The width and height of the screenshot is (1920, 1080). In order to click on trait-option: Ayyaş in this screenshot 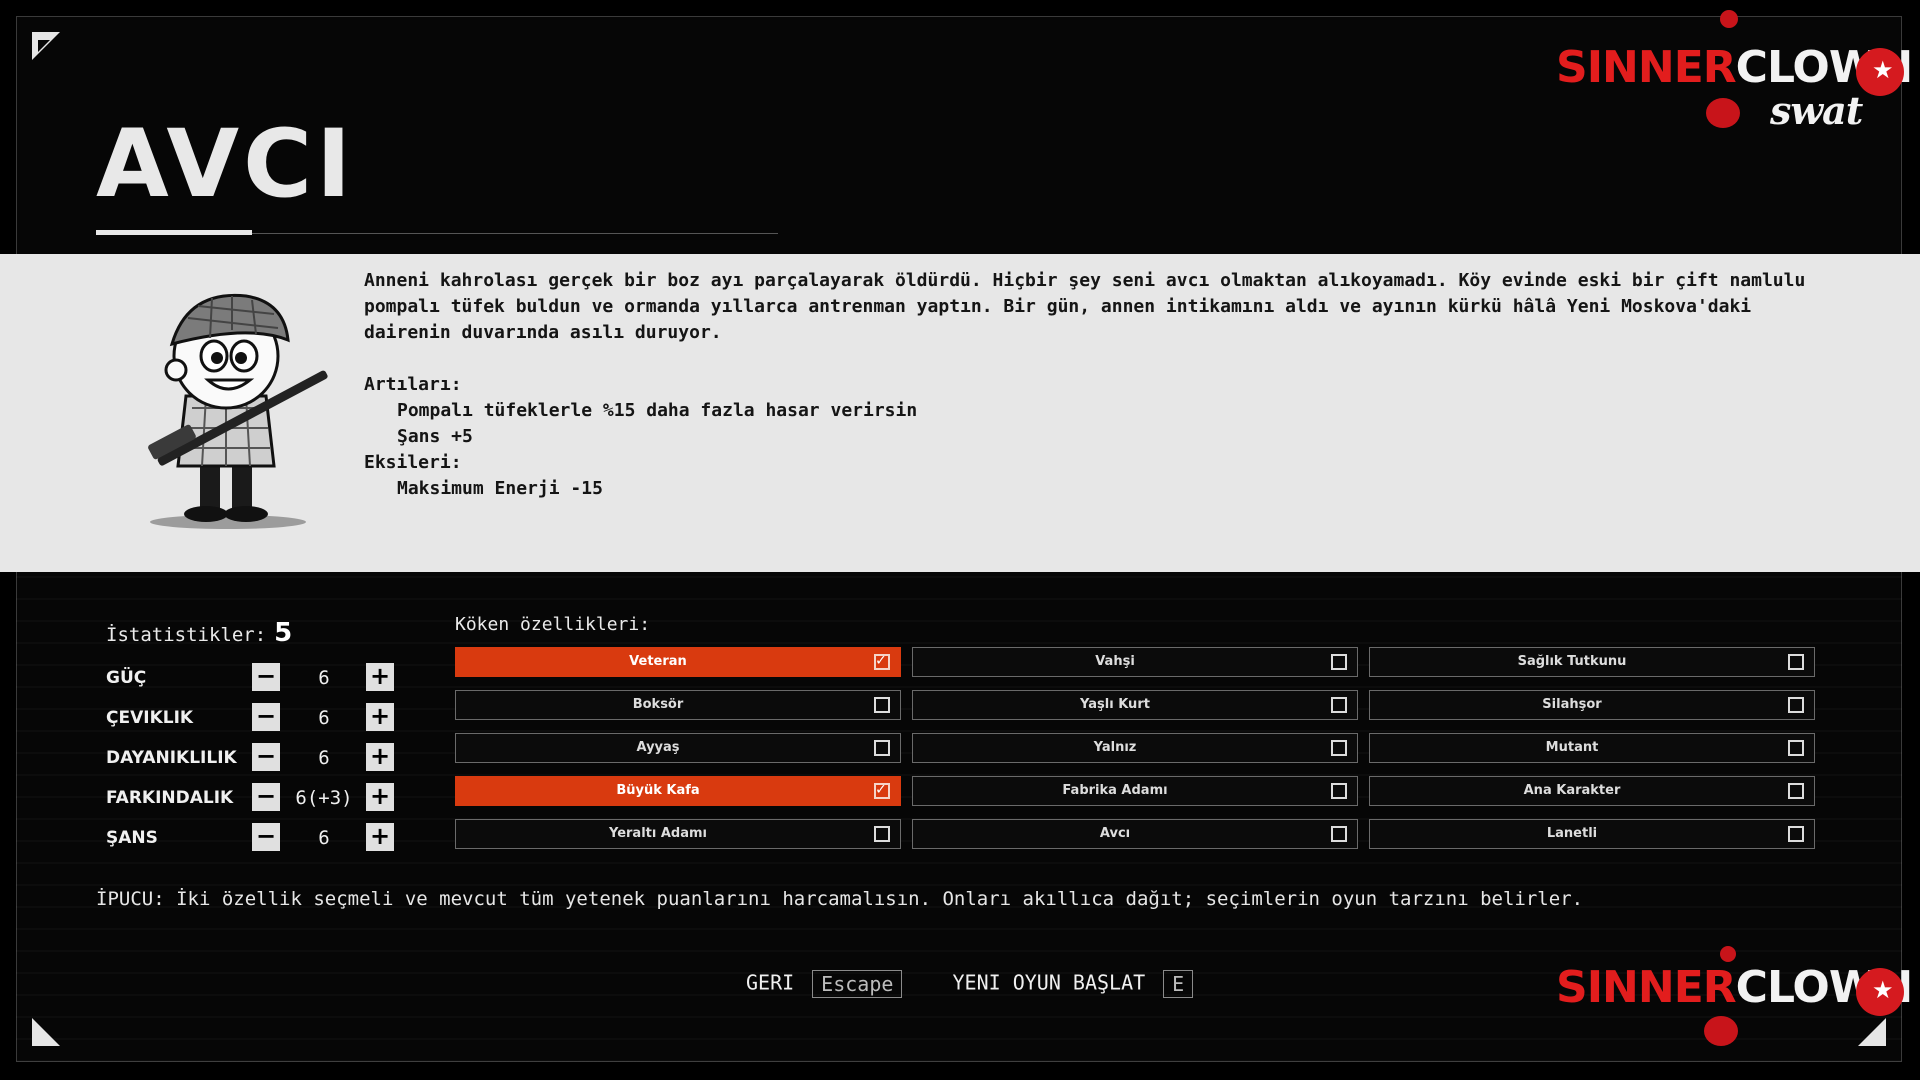, I will do `click(678, 748)`.